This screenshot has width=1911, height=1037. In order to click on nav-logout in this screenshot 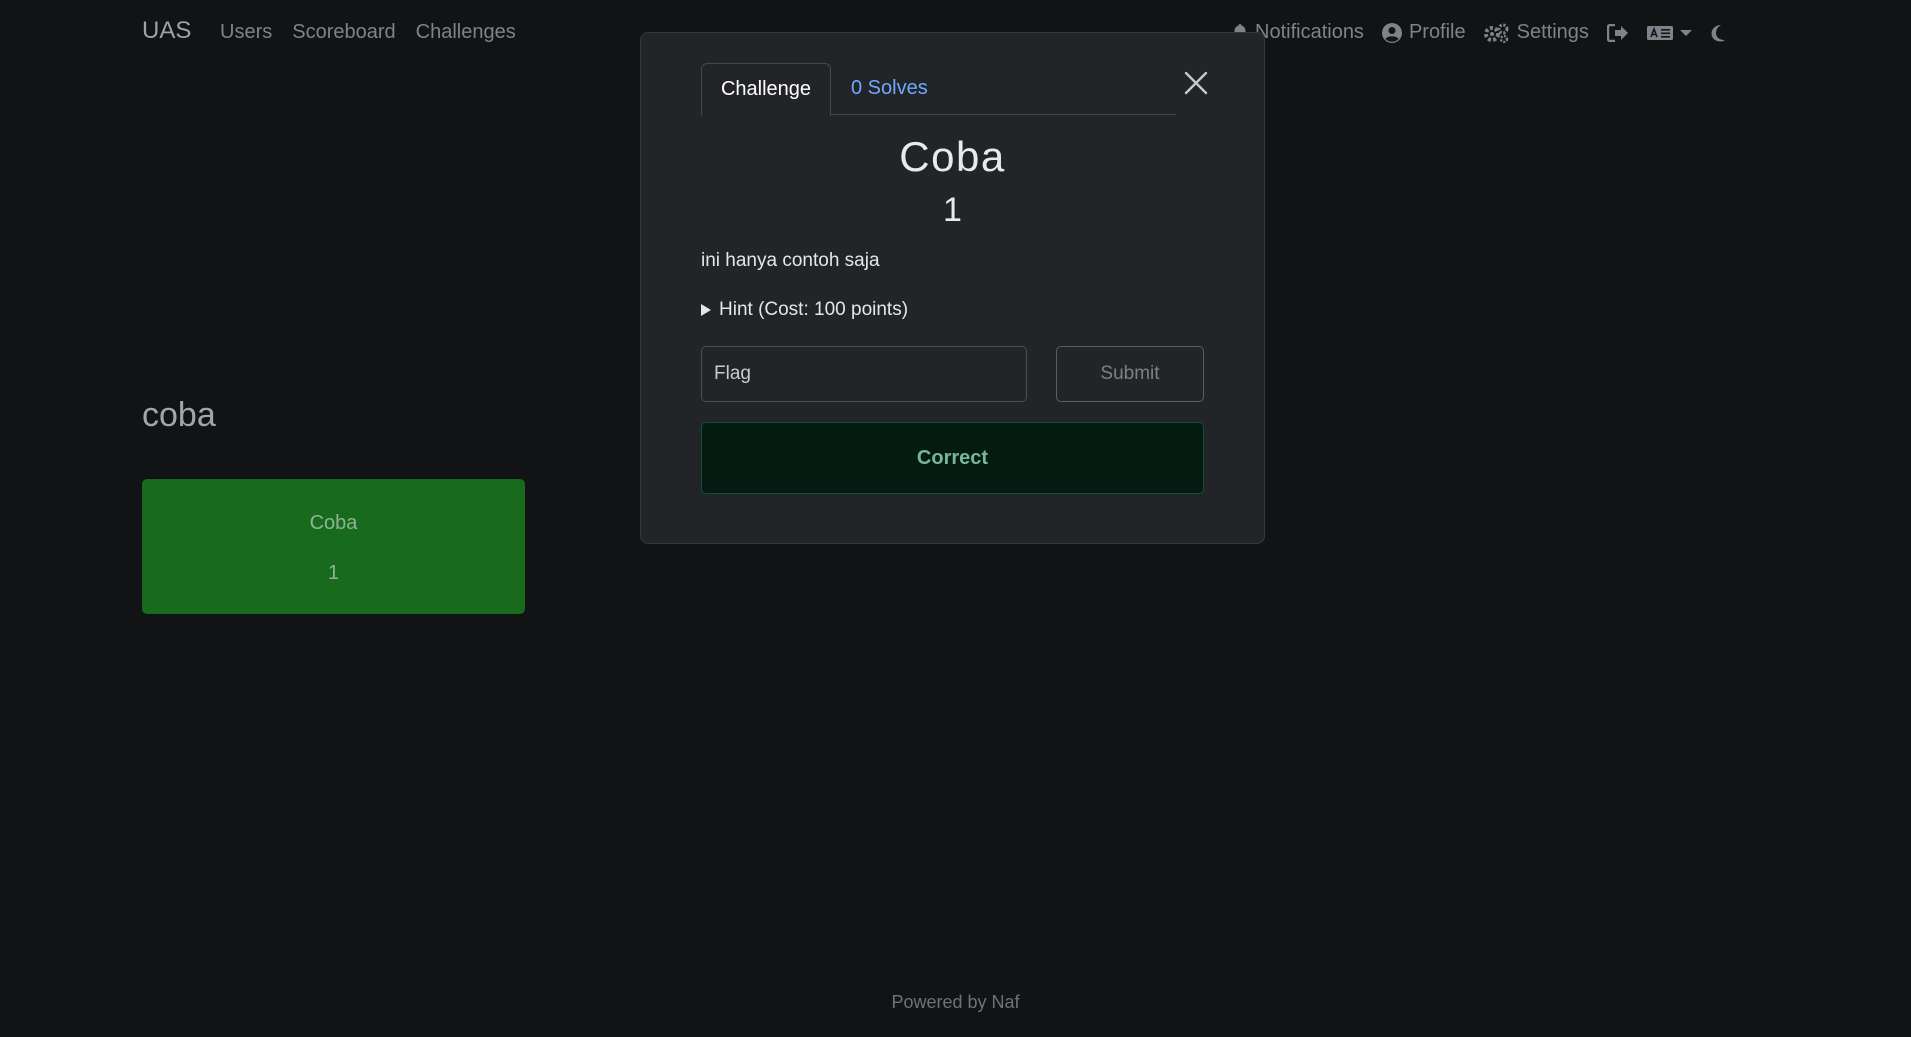, I will do `click(1617, 32)`.